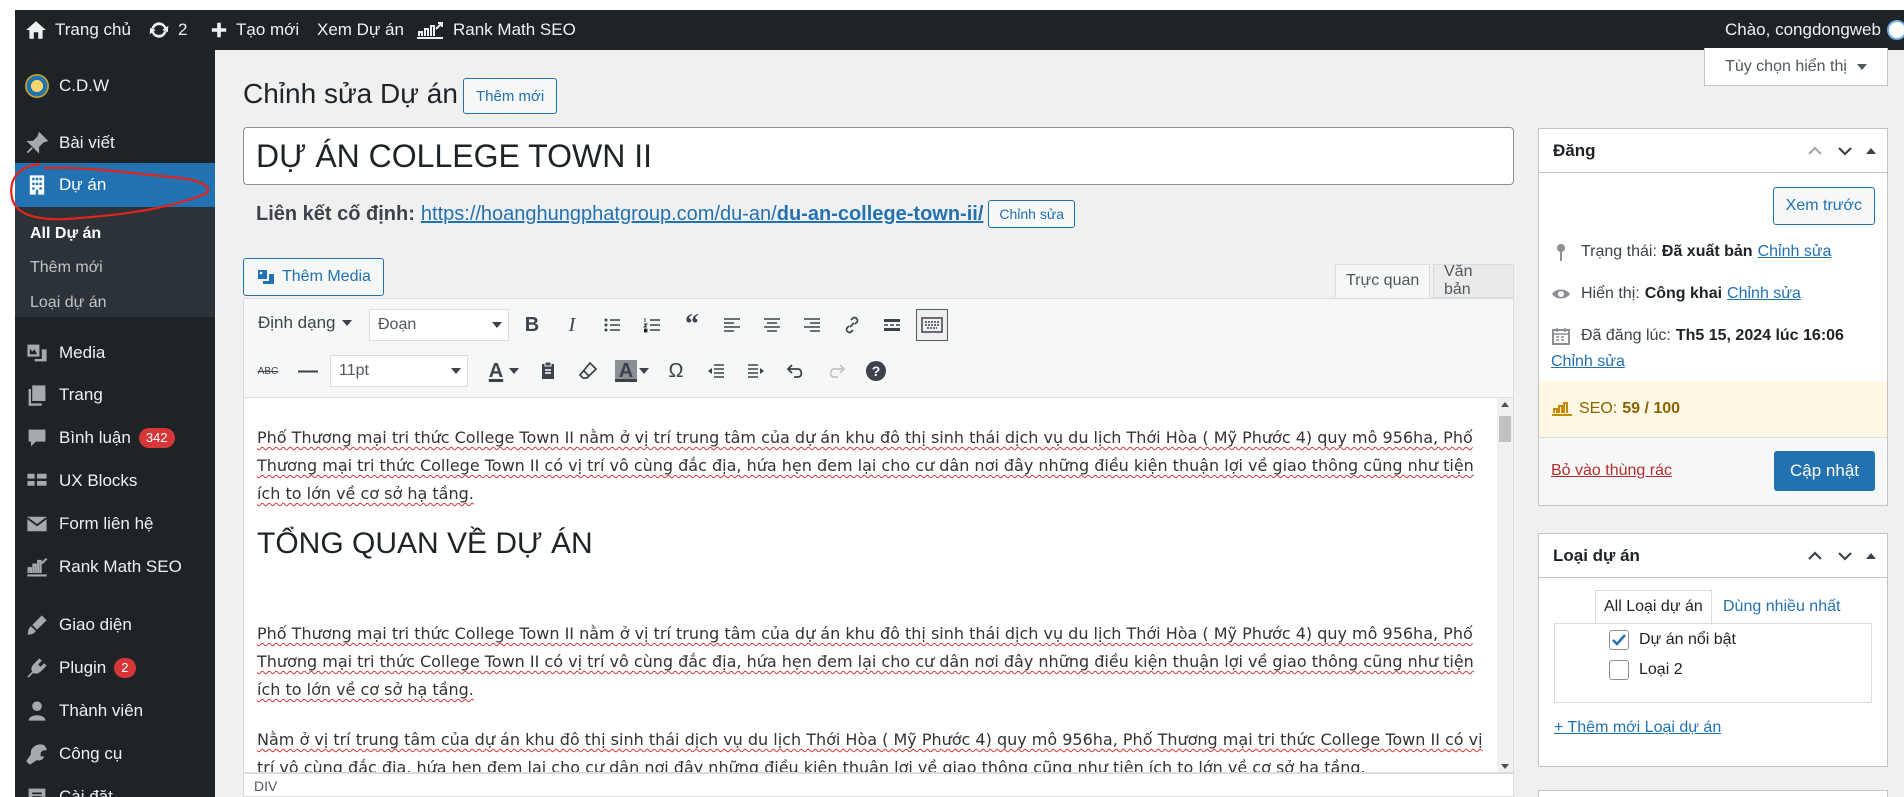  What do you see at coordinates (115, 86) in the screenshot?
I see `sidebar-site: C.D.W` at bounding box center [115, 86].